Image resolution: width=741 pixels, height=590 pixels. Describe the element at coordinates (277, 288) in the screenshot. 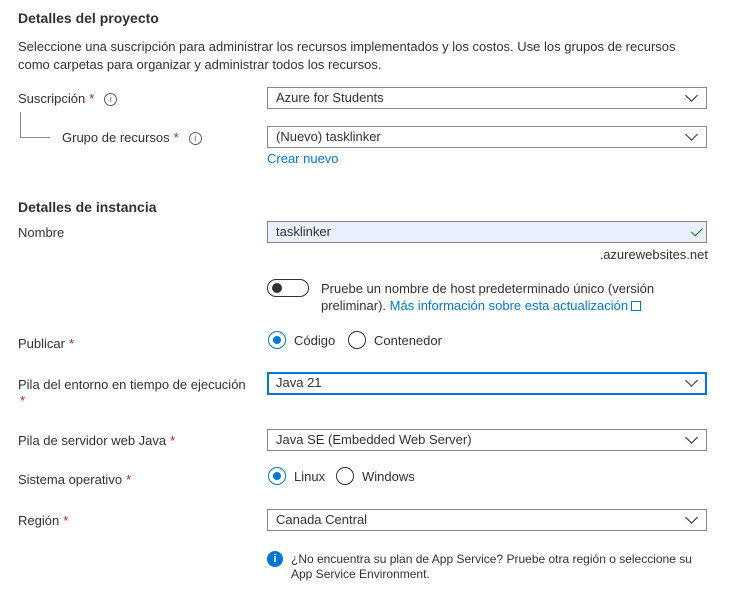

I see `toggle-knob` at that location.